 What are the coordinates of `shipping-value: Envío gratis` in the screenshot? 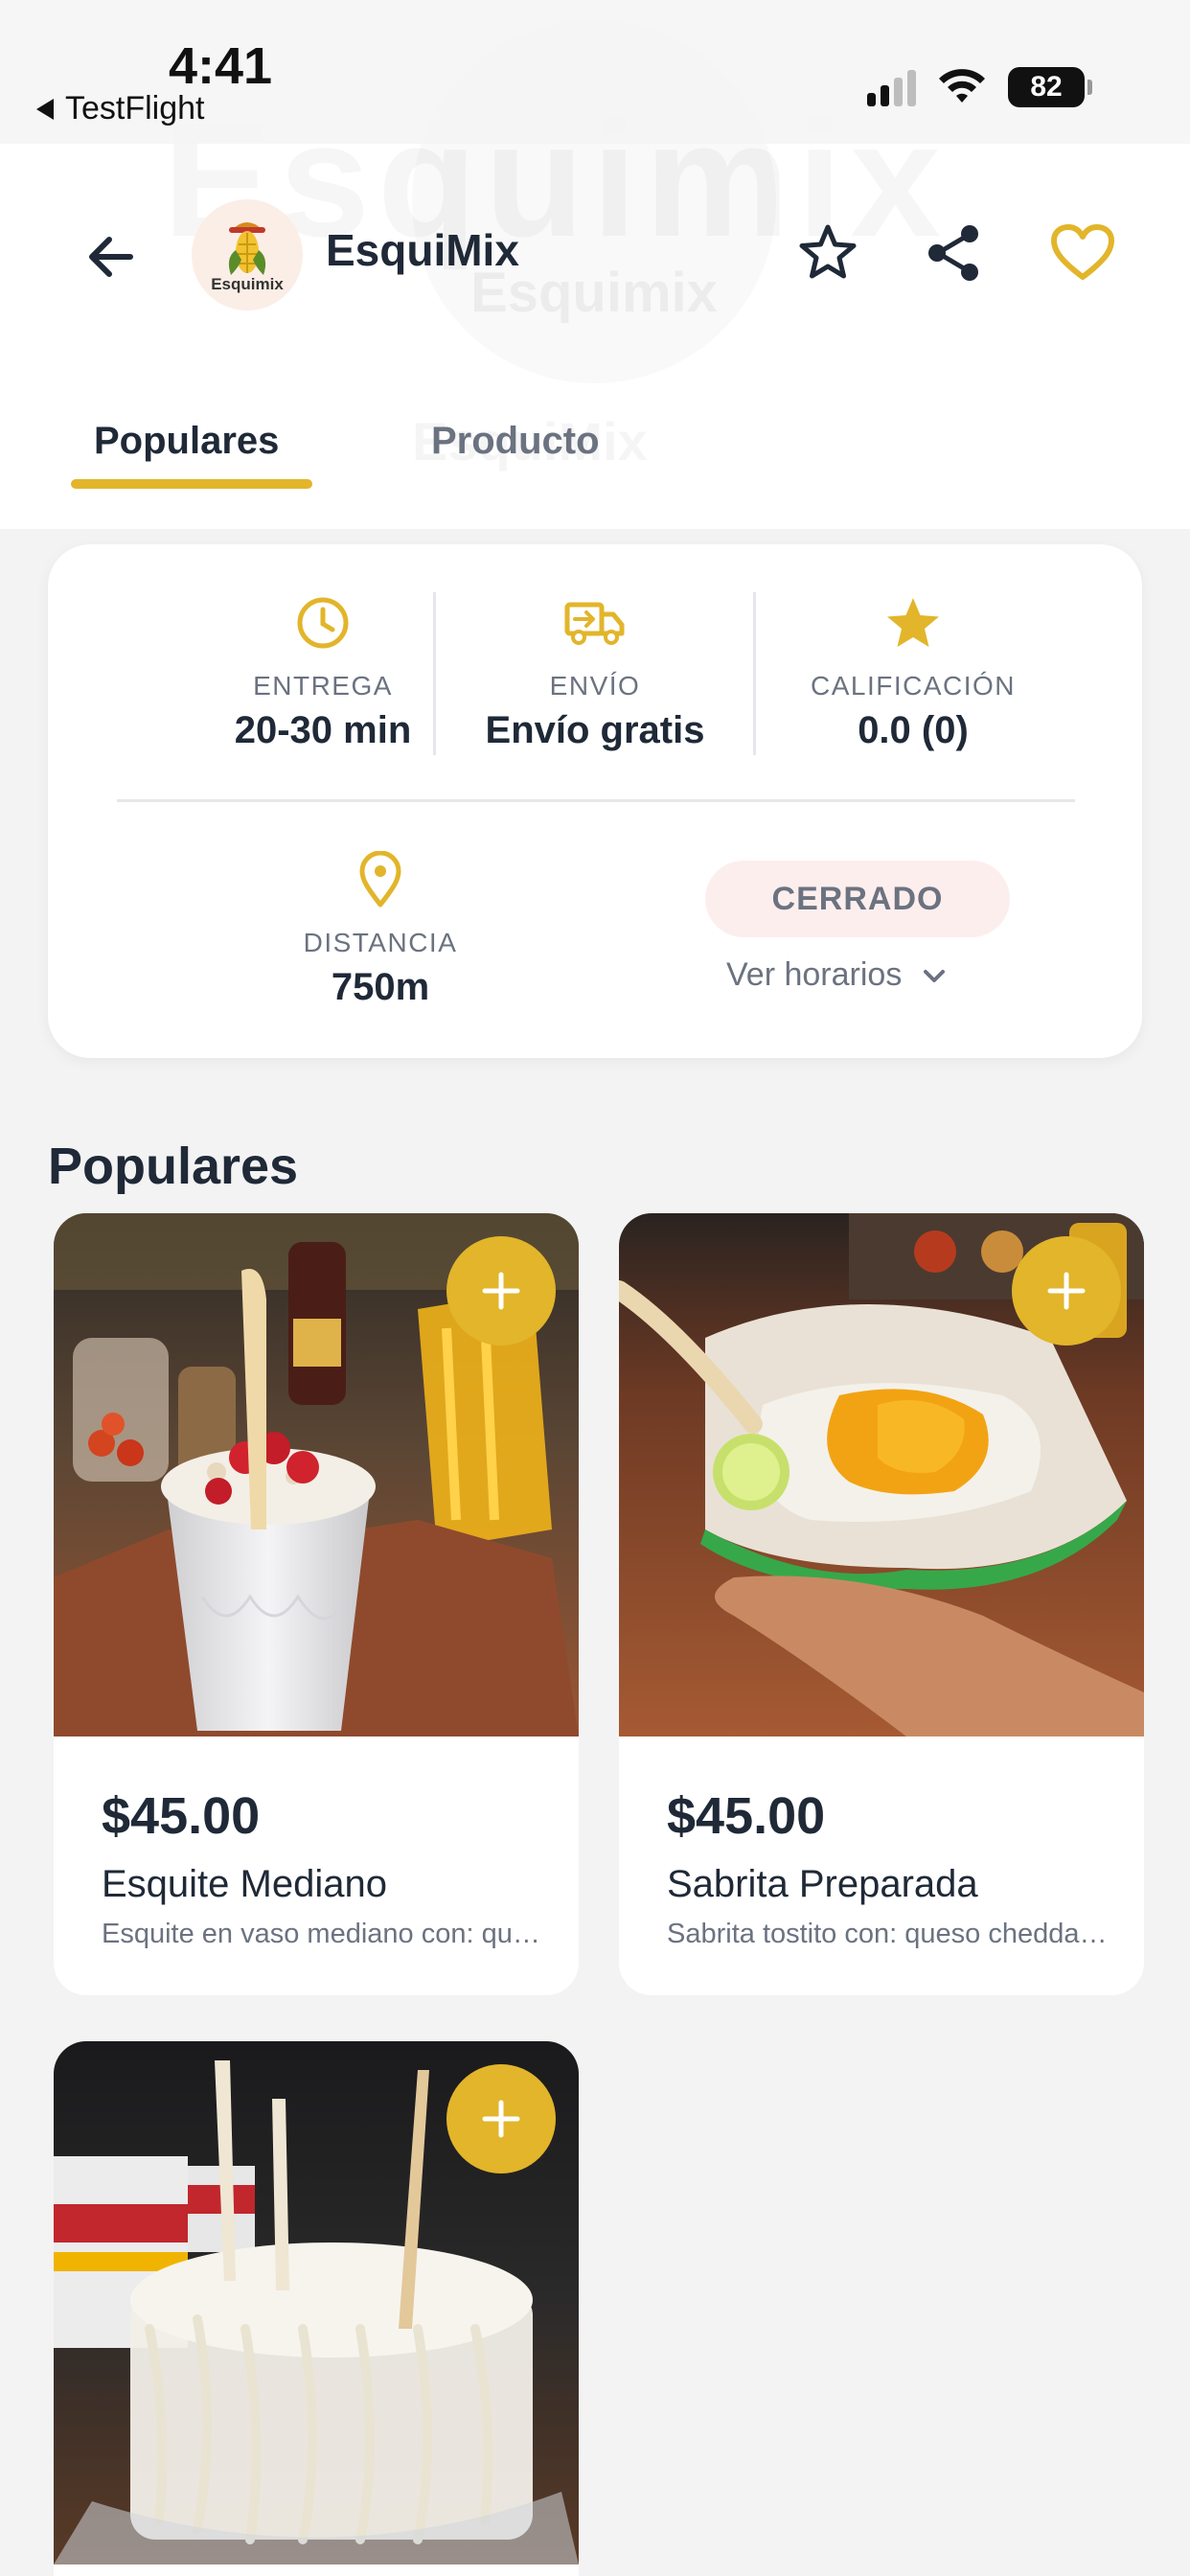 It's located at (595, 730).